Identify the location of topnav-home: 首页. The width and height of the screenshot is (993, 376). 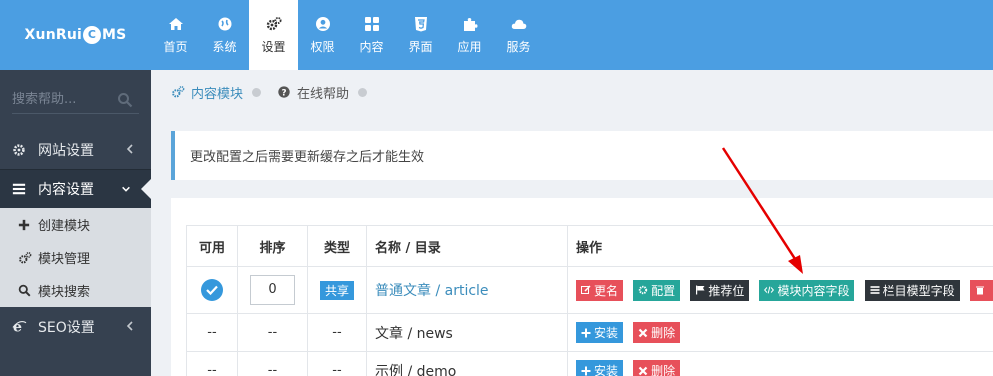
(175, 35).